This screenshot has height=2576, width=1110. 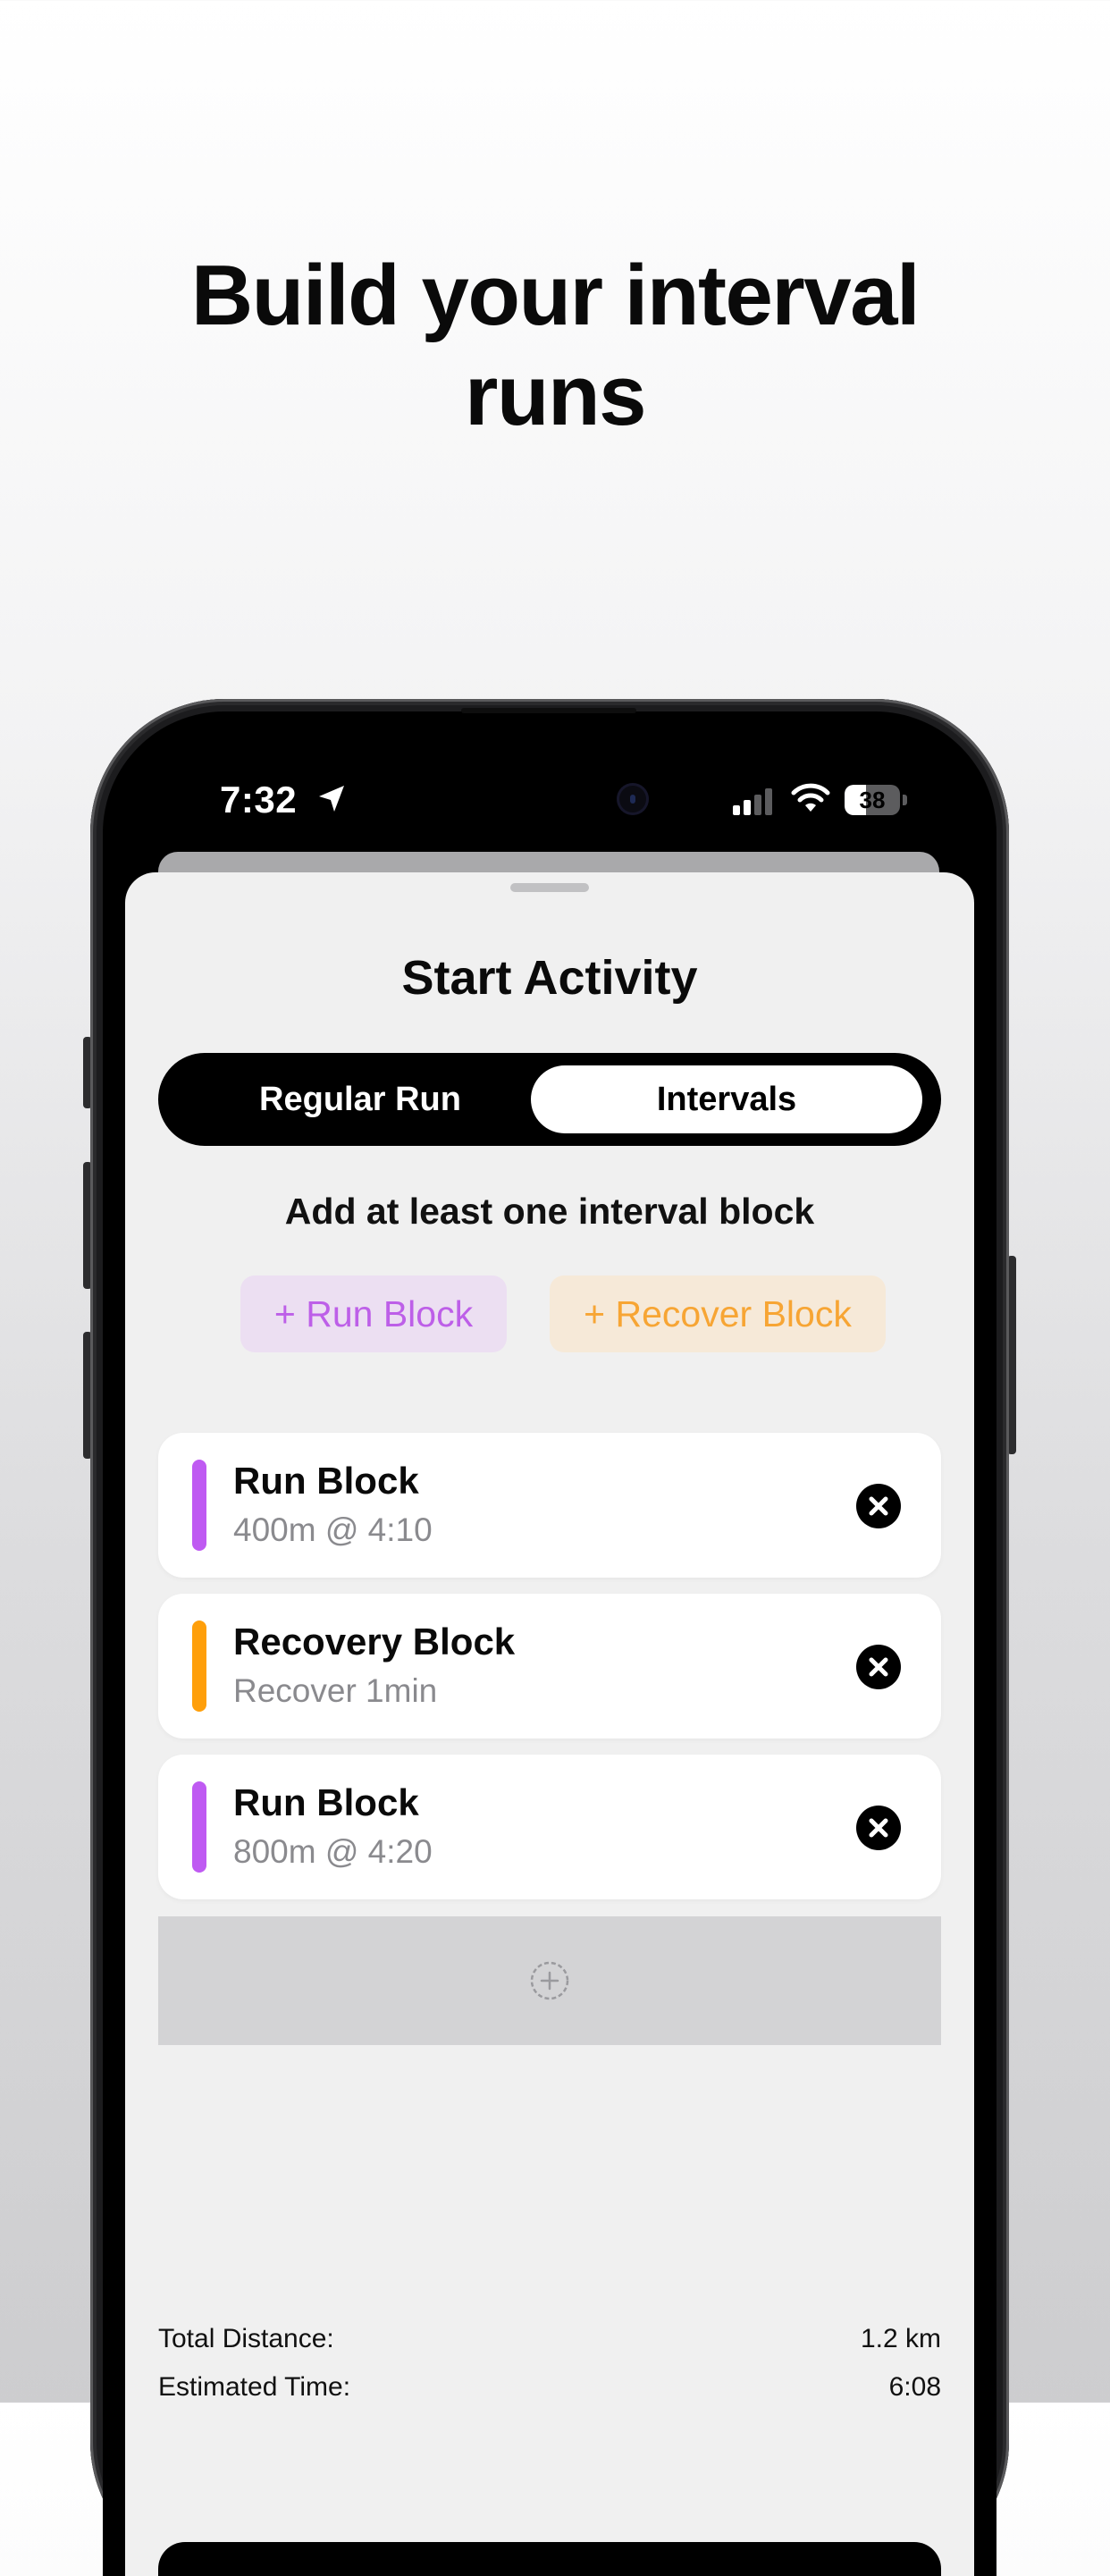 What do you see at coordinates (373, 1313) in the screenshot?
I see `add-run-block-button: + Run Block` at bounding box center [373, 1313].